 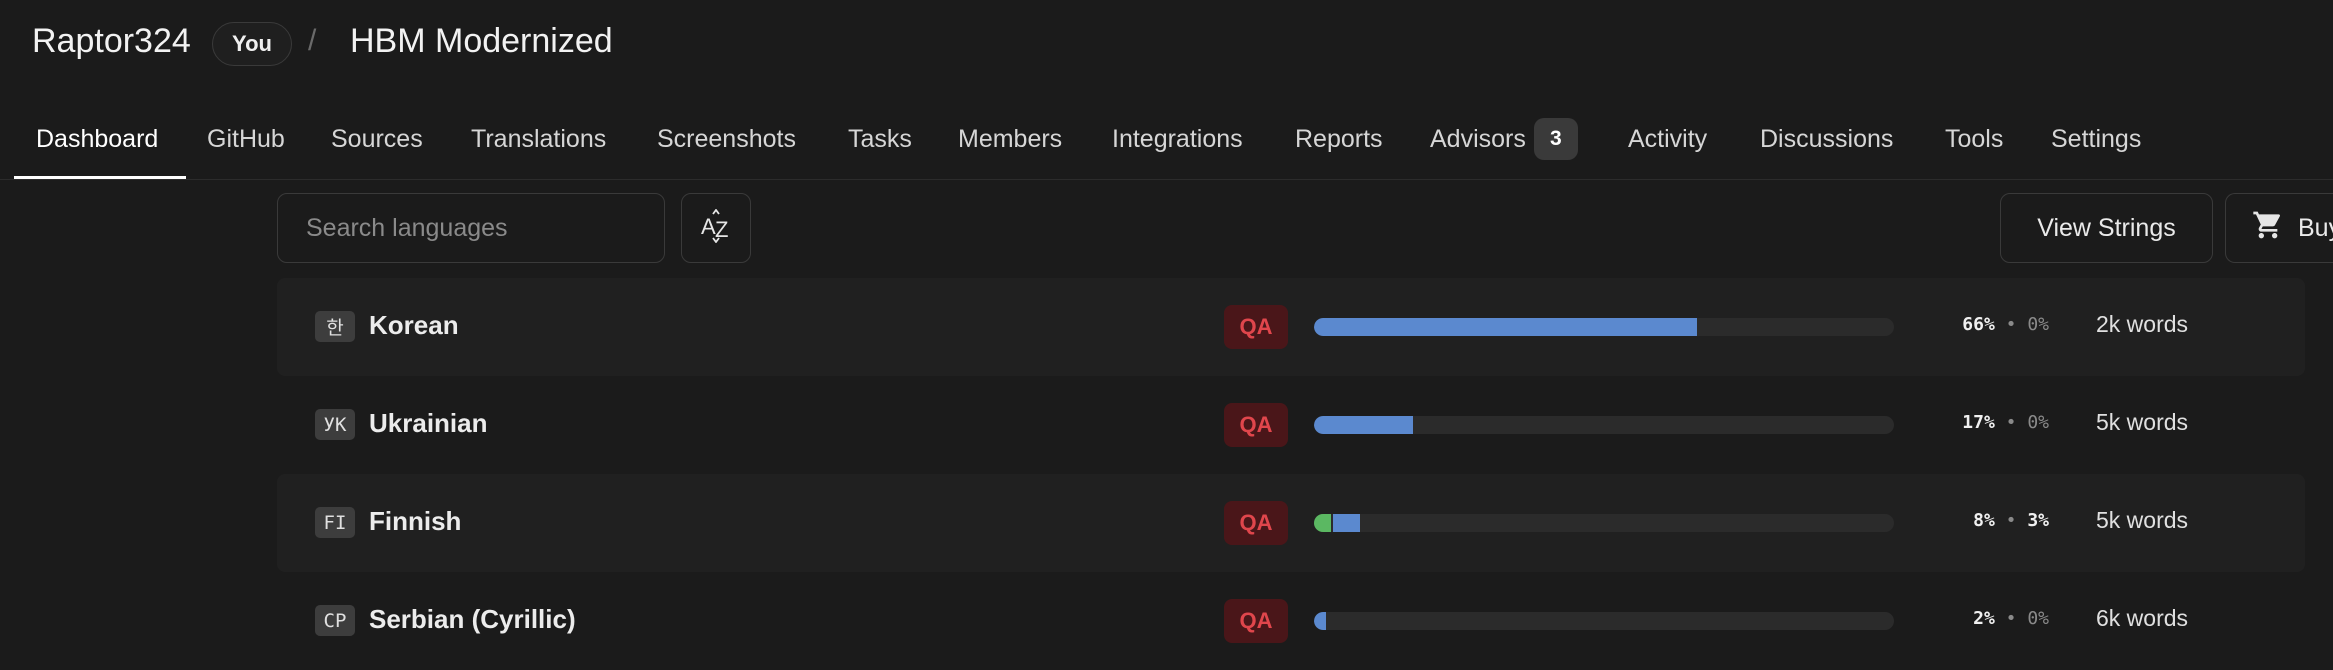 I want to click on tab-label: Settings, so click(x=2096, y=138).